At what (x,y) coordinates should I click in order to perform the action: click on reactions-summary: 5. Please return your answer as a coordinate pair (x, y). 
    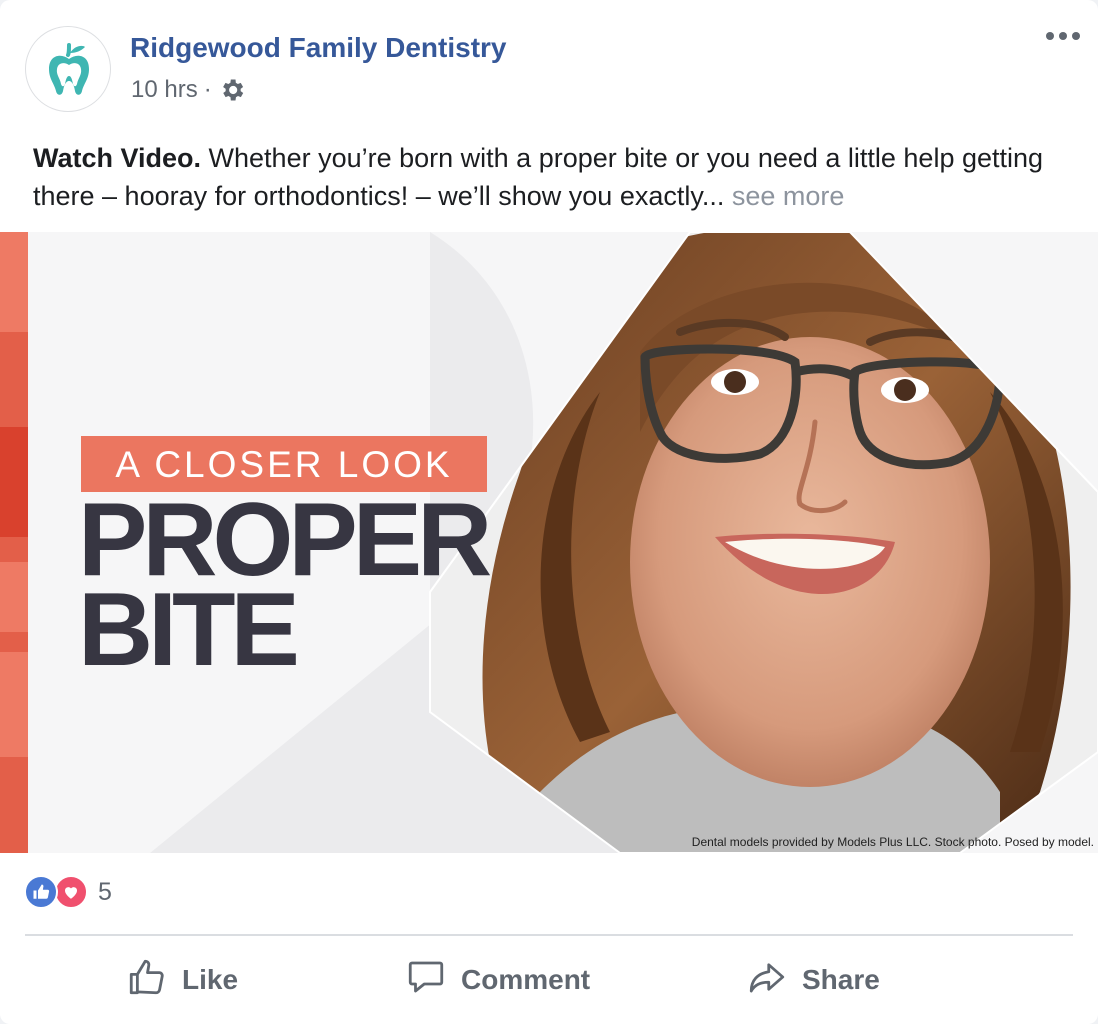
    Looking at the image, I should click on (68, 892).